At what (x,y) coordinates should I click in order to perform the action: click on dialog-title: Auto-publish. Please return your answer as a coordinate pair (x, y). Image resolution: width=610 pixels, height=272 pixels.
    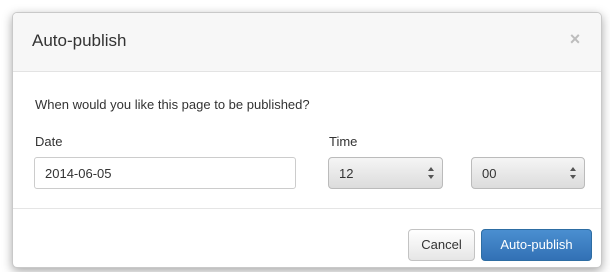
    Looking at the image, I should click on (79, 40).